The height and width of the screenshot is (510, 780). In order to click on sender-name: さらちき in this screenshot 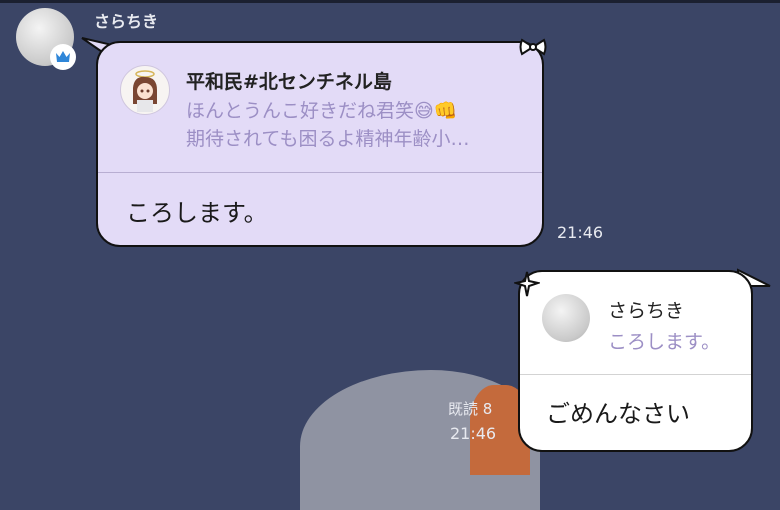, I will do `click(126, 20)`.